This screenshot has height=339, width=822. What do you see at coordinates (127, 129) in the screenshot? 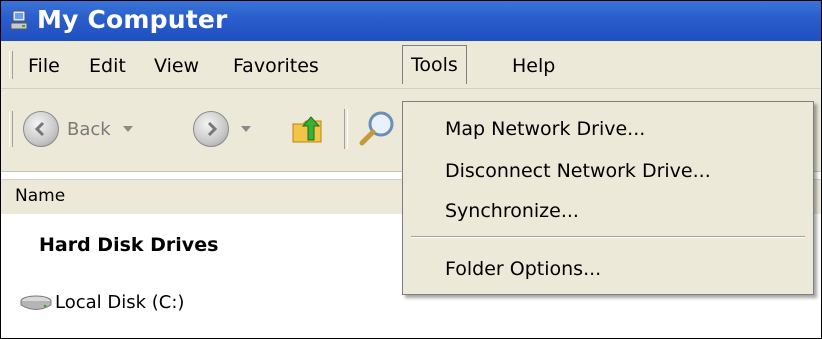
I see `back-dropdown-arrow` at bounding box center [127, 129].